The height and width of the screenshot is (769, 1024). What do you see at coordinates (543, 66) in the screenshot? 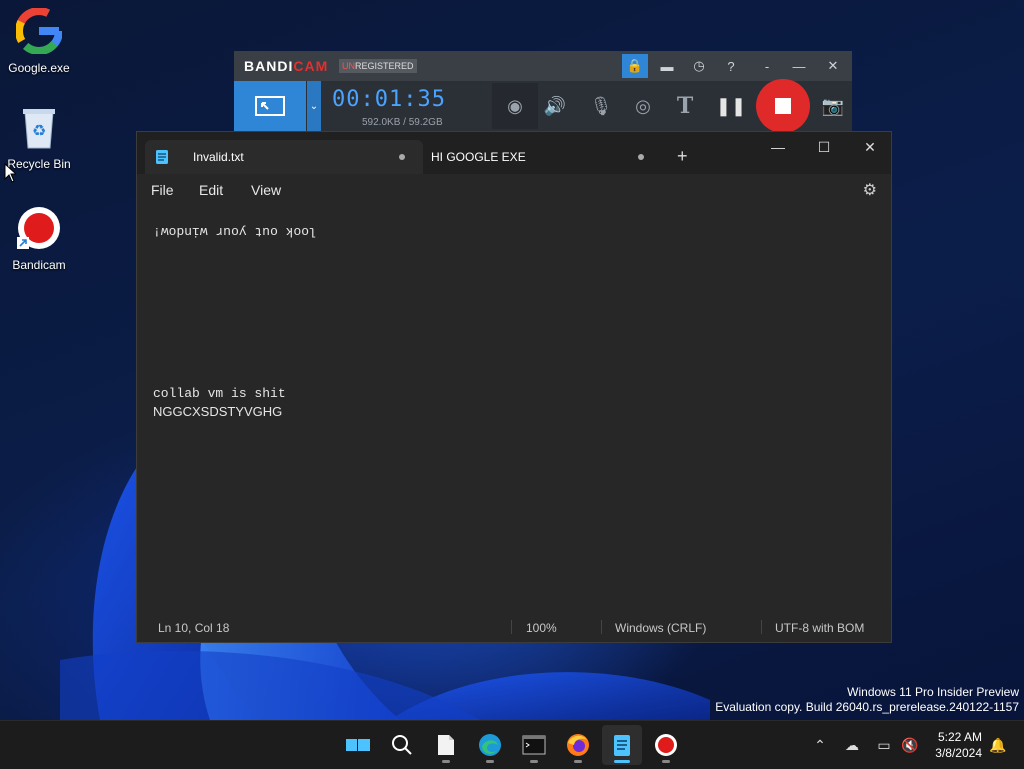
I see `bandicam-title-bar: BANDICAM UNREGISTERED 🔒 ▬ ◷ ? - — ✕` at bounding box center [543, 66].